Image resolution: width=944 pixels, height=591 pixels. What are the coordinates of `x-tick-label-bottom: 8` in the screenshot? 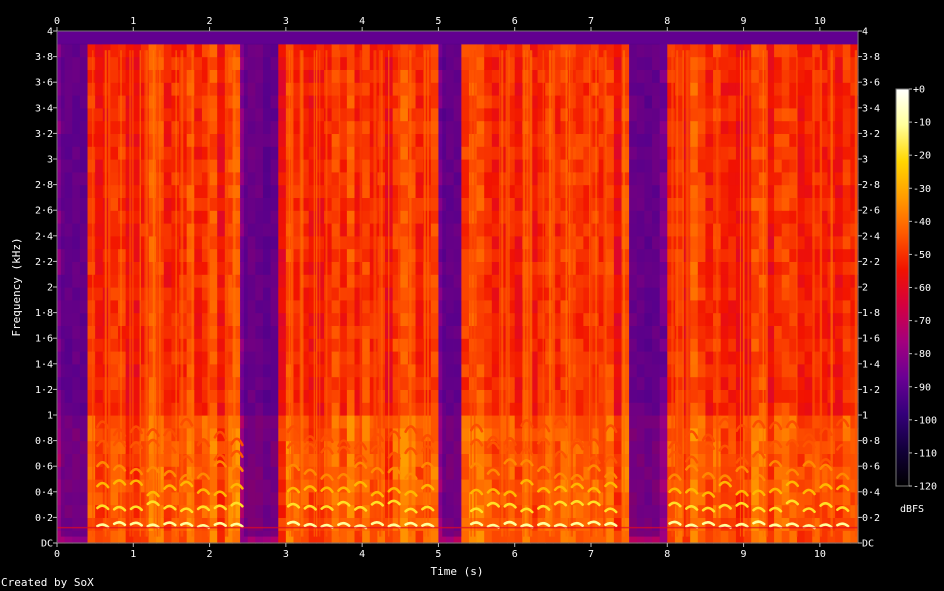 It's located at (667, 554).